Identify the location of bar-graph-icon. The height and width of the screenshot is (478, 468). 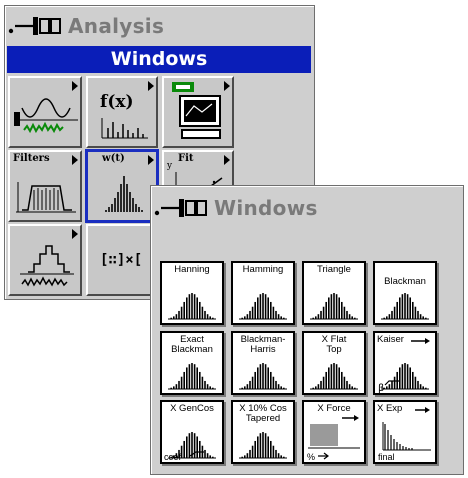
(124, 128).